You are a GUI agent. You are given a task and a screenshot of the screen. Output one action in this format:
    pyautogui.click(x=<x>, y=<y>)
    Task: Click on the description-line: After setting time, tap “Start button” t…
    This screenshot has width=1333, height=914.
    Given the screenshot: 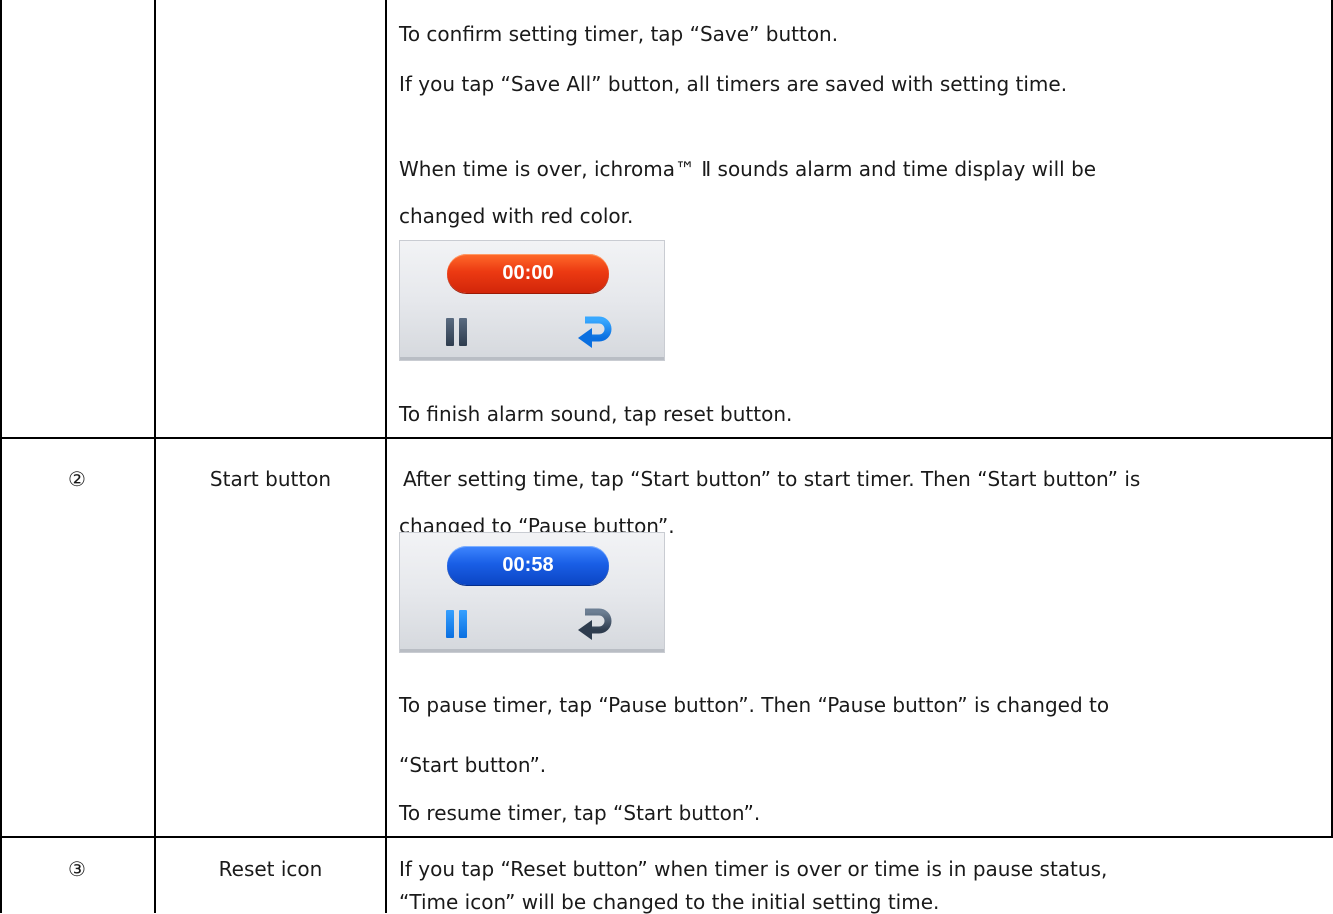 What is the action you would take?
    pyautogui.click(x=772, y=479)
    